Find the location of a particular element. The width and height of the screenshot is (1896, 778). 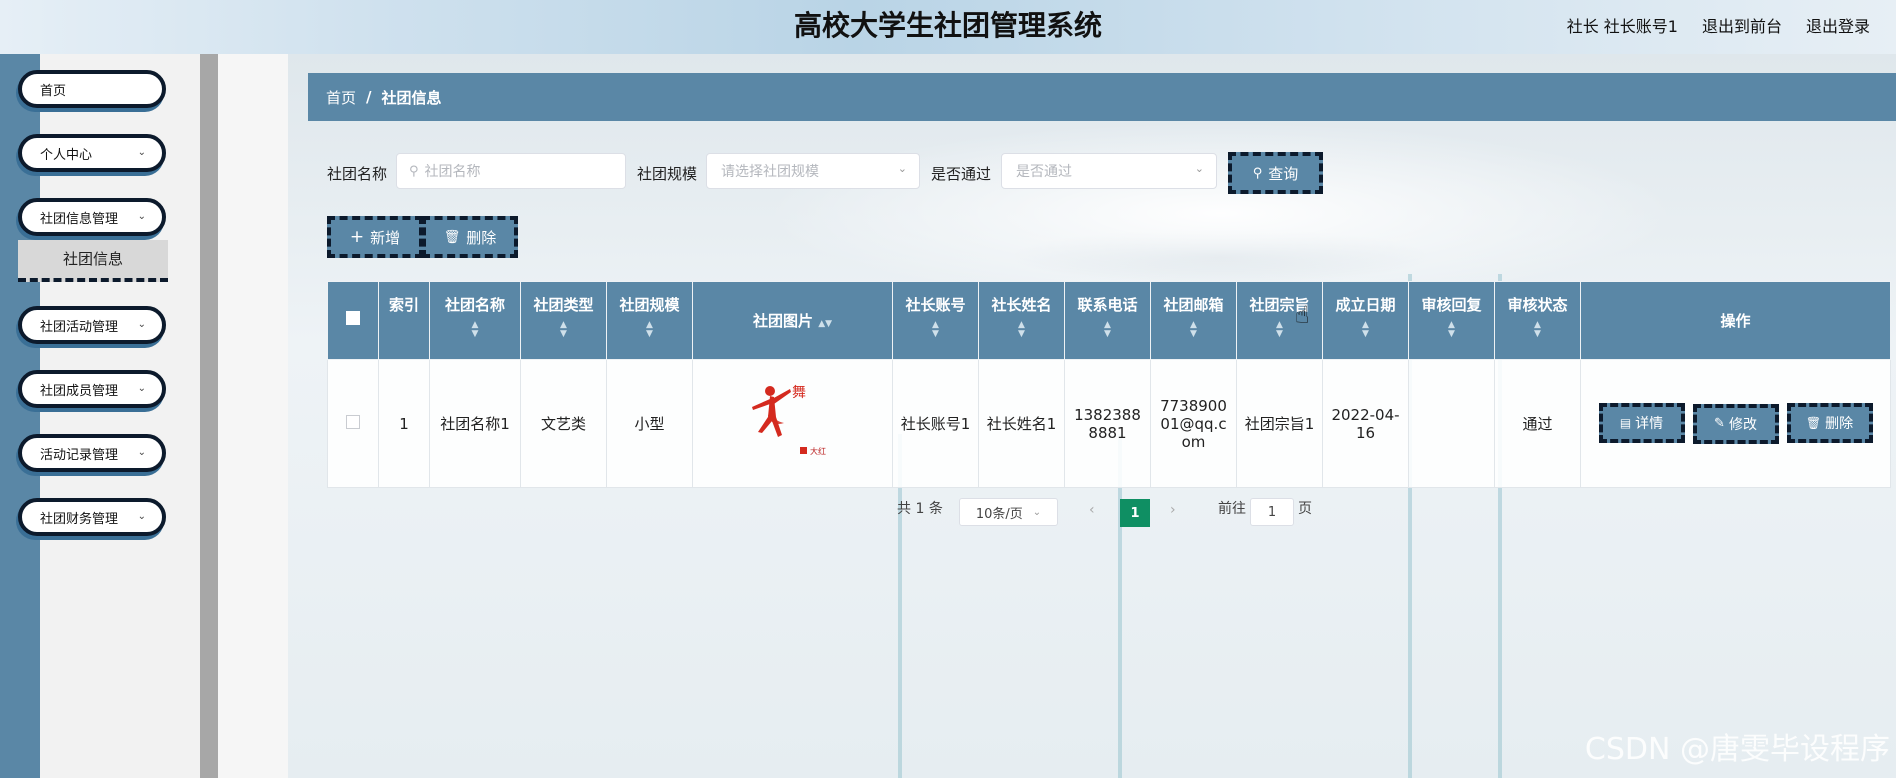

cell-email: 773890001@qq.com is located at coordinates (1193, 423).